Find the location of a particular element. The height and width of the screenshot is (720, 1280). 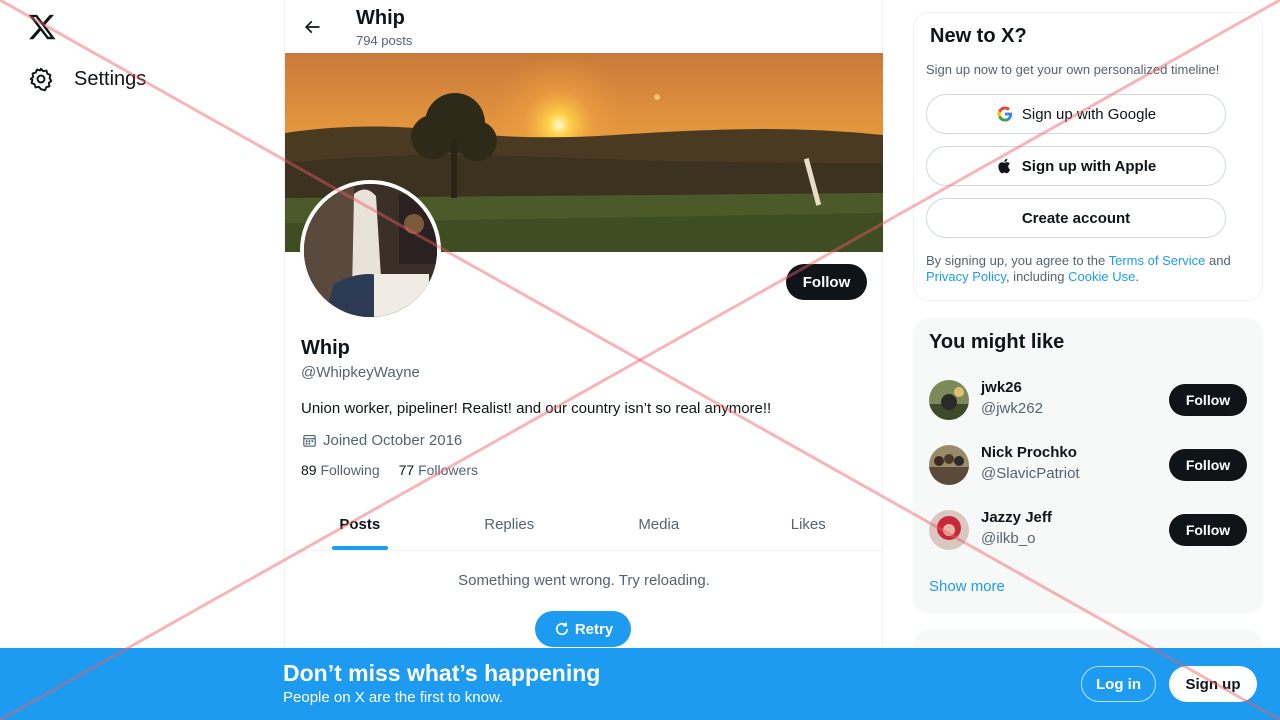

follow-button: Follow is located at coordinates (826, 282).